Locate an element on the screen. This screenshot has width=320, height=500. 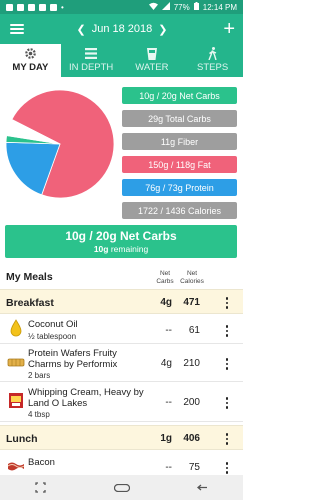
meal-name: Breakfast is located at coordinates (30, 303).